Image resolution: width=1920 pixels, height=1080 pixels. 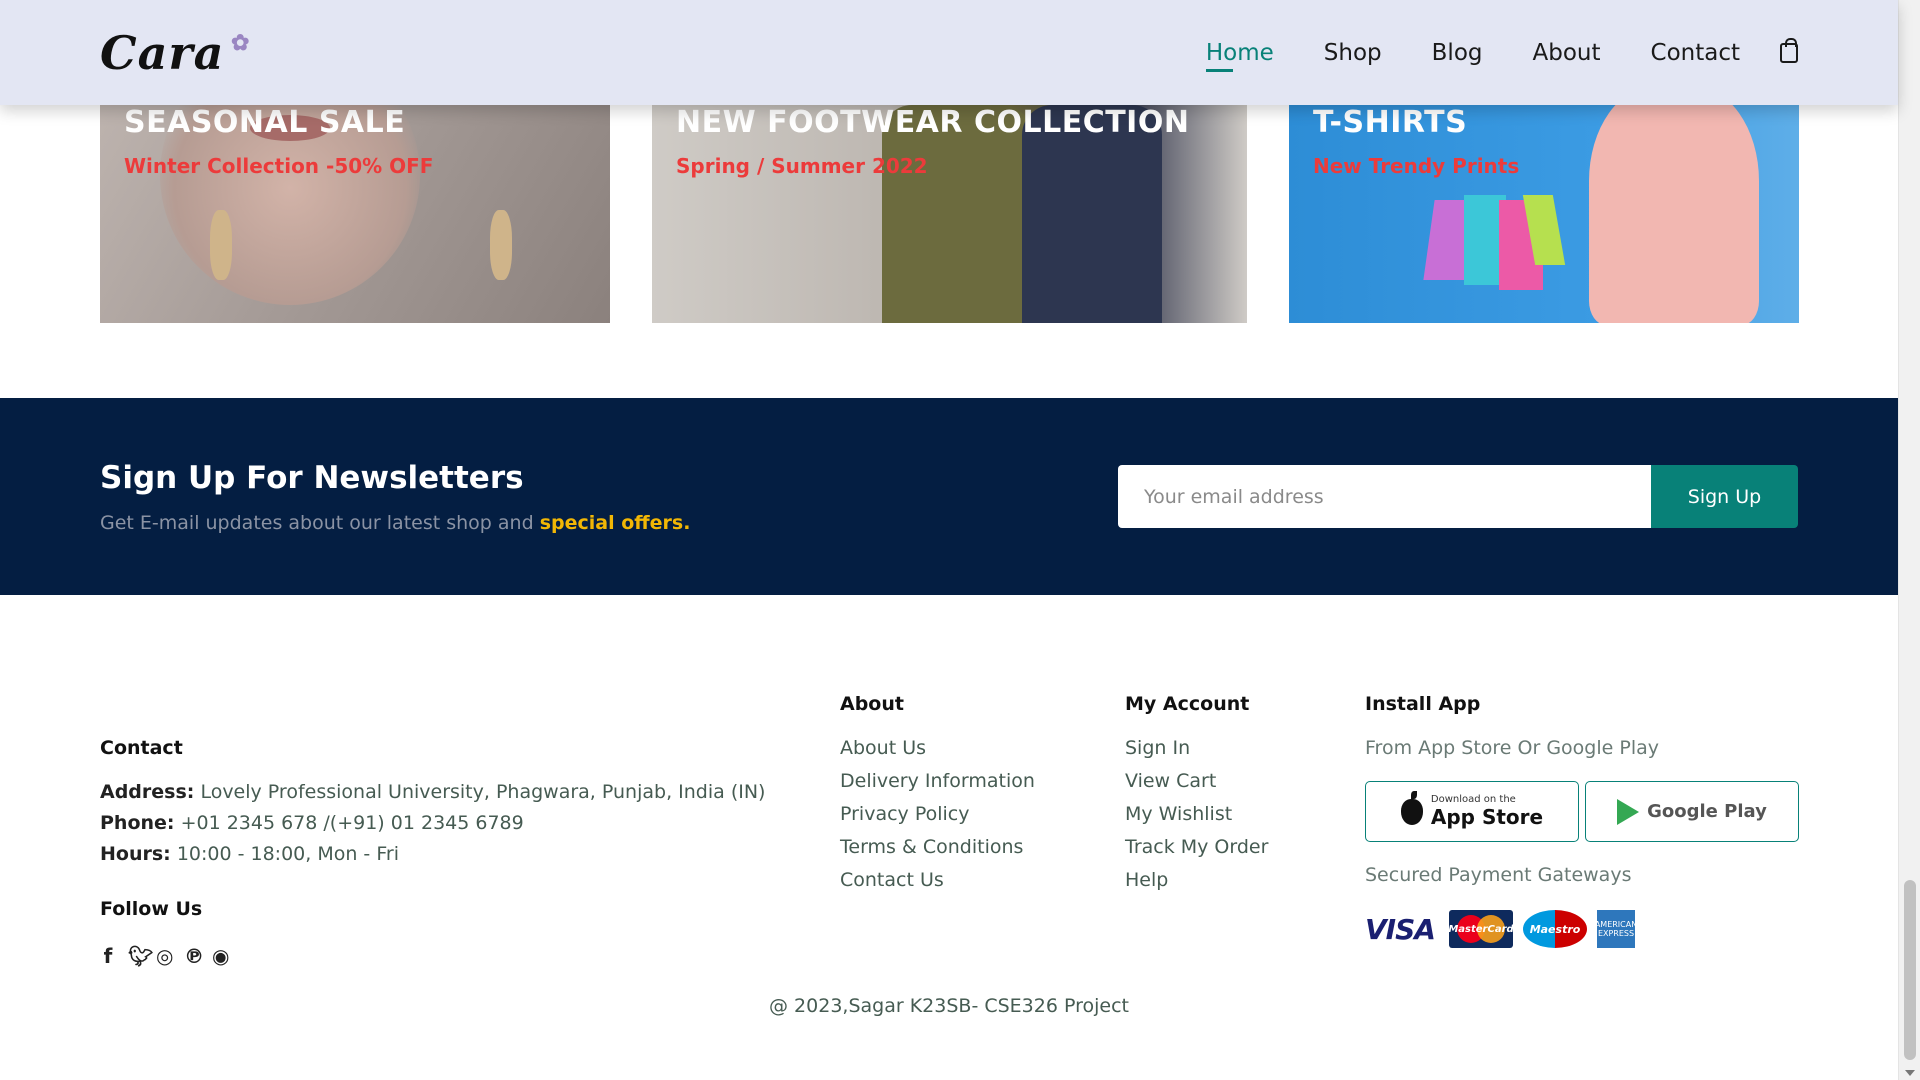 I want to click on facebook-icon: f, so click(x=108, y=956).